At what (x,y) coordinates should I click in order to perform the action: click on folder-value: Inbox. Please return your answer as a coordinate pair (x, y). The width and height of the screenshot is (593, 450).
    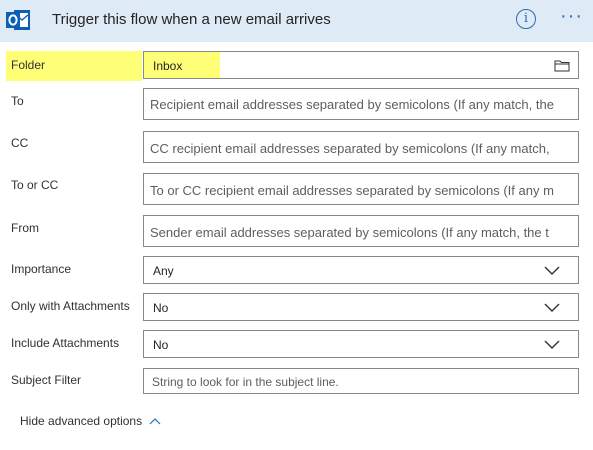
    Looking at the image, I should click on (168, 66).